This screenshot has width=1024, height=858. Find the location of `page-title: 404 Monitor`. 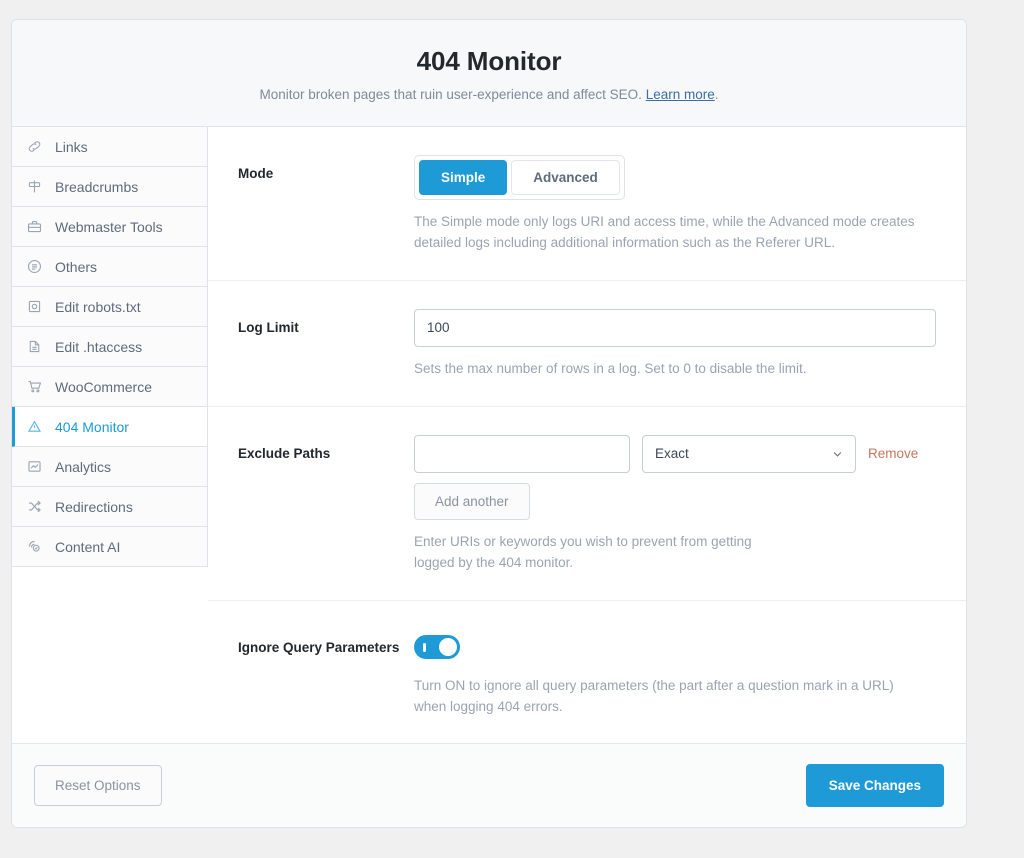

page-title: 404 Monitor is located at coordinates (489, 61).